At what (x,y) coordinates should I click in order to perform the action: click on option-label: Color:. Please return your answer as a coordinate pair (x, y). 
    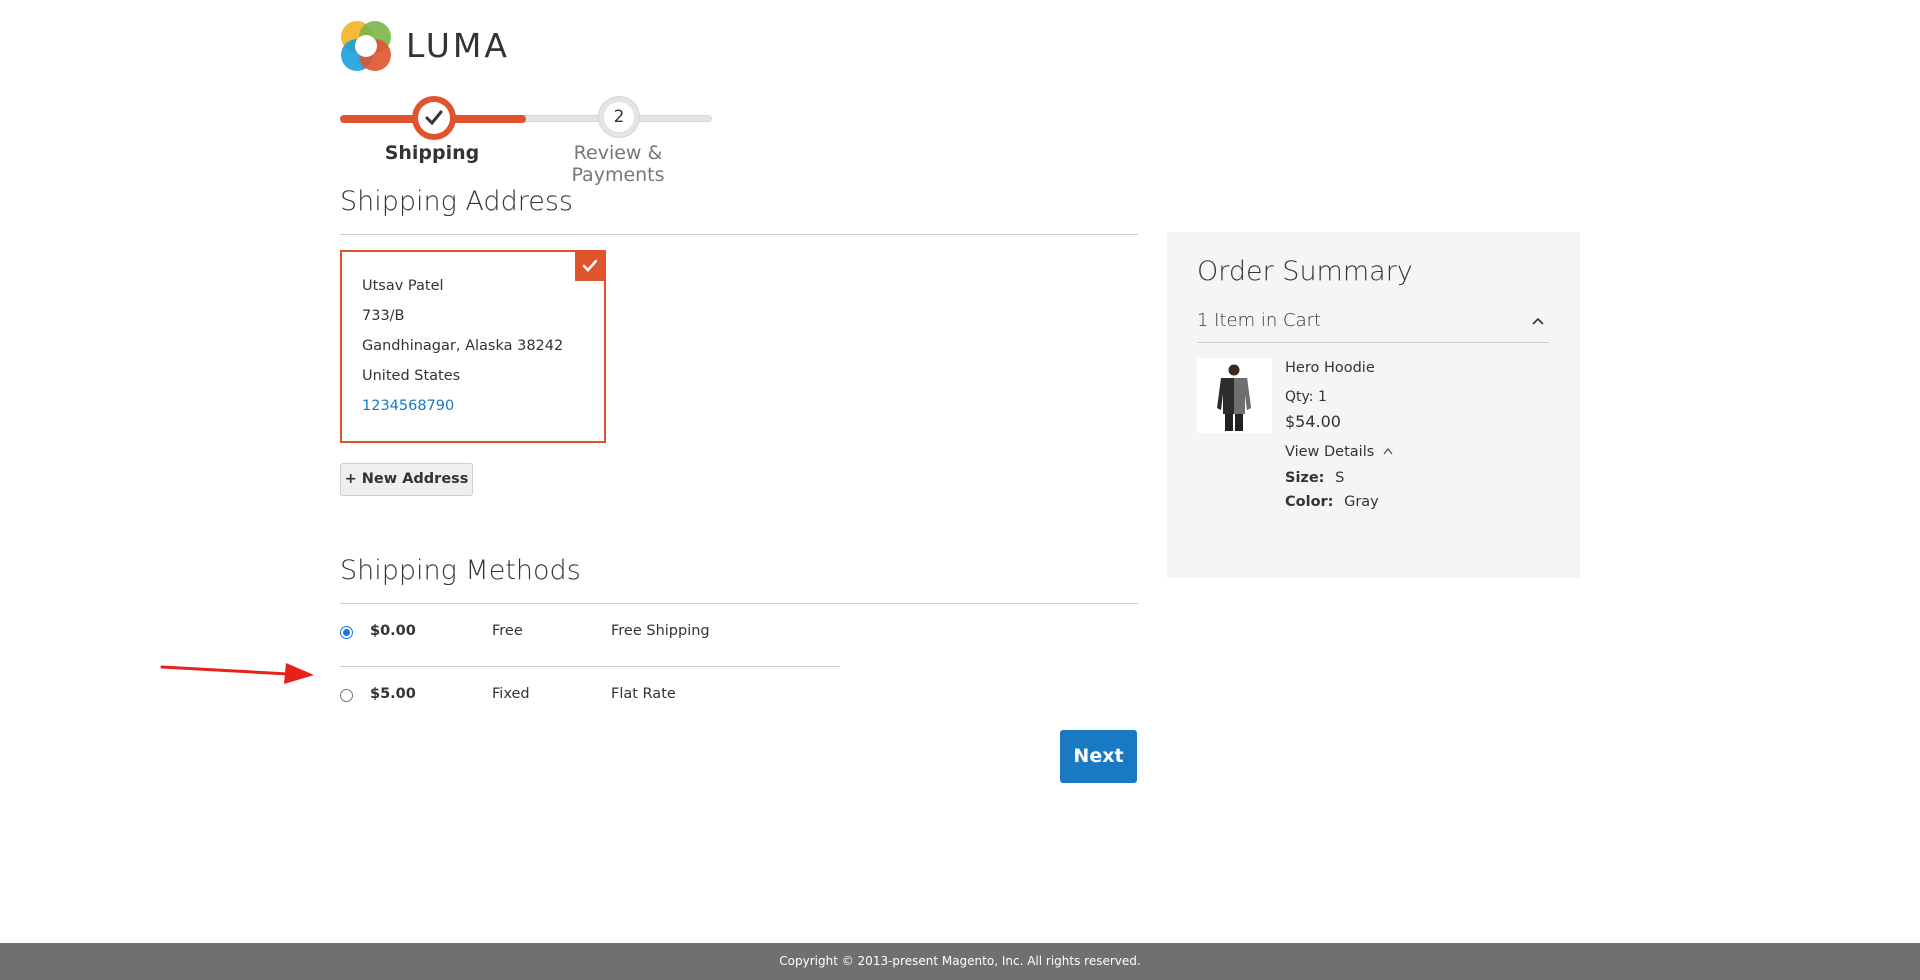
    Looking at the image, I should click on (1309, 502).